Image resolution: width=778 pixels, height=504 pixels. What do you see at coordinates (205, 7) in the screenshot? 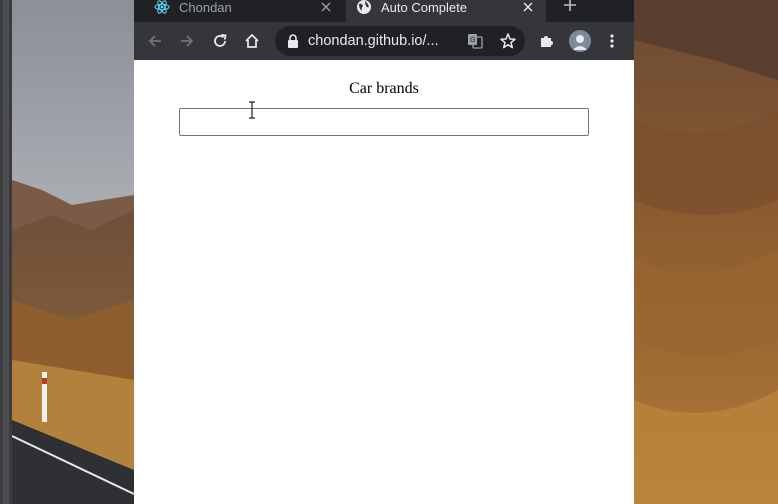
I see `tab-title: Chondan` at bounding box center [205, 7].